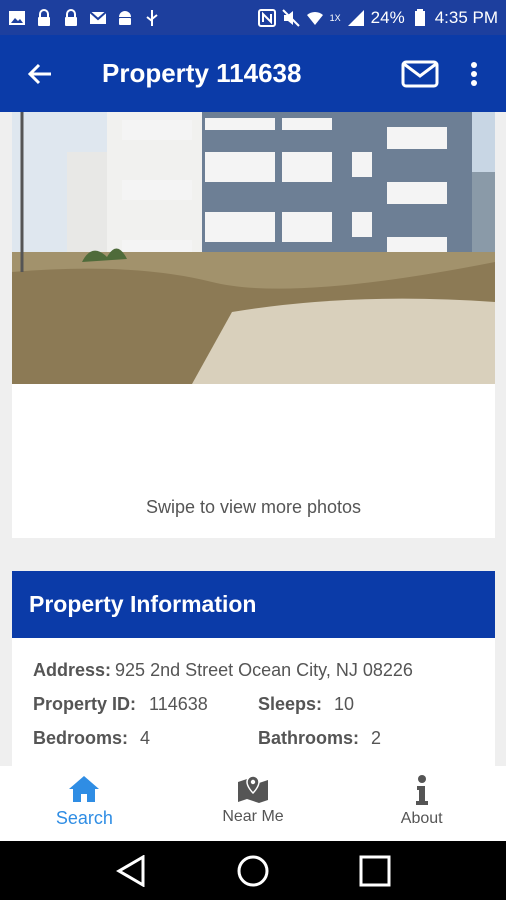  Describe the element at coordinates (266, 17) in the screenshot. I see `nfc-icon` at that location.